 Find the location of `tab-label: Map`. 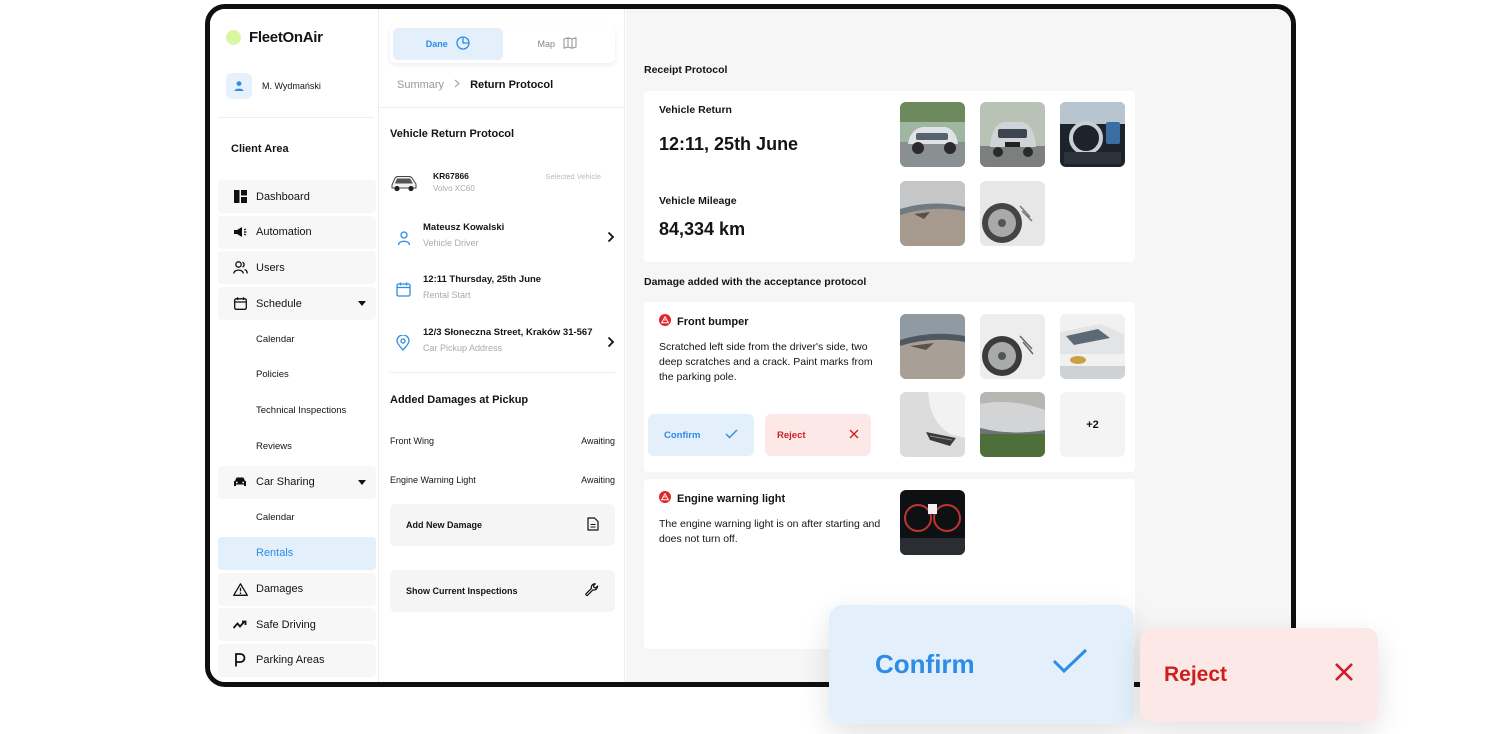

tab-label: Map is located at coordinates (546, 44).